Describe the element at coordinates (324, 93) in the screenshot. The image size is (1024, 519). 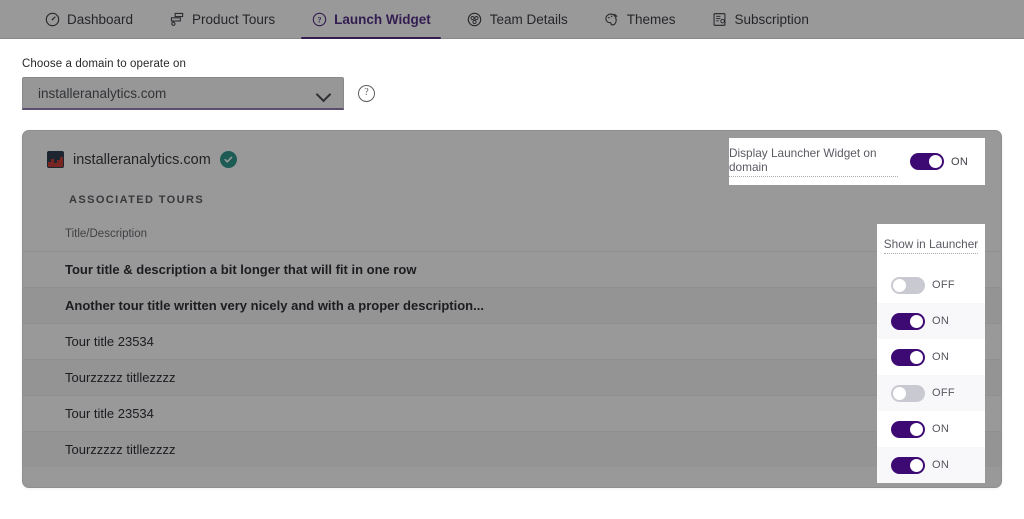
I see `chevron-down-icon` at that location.